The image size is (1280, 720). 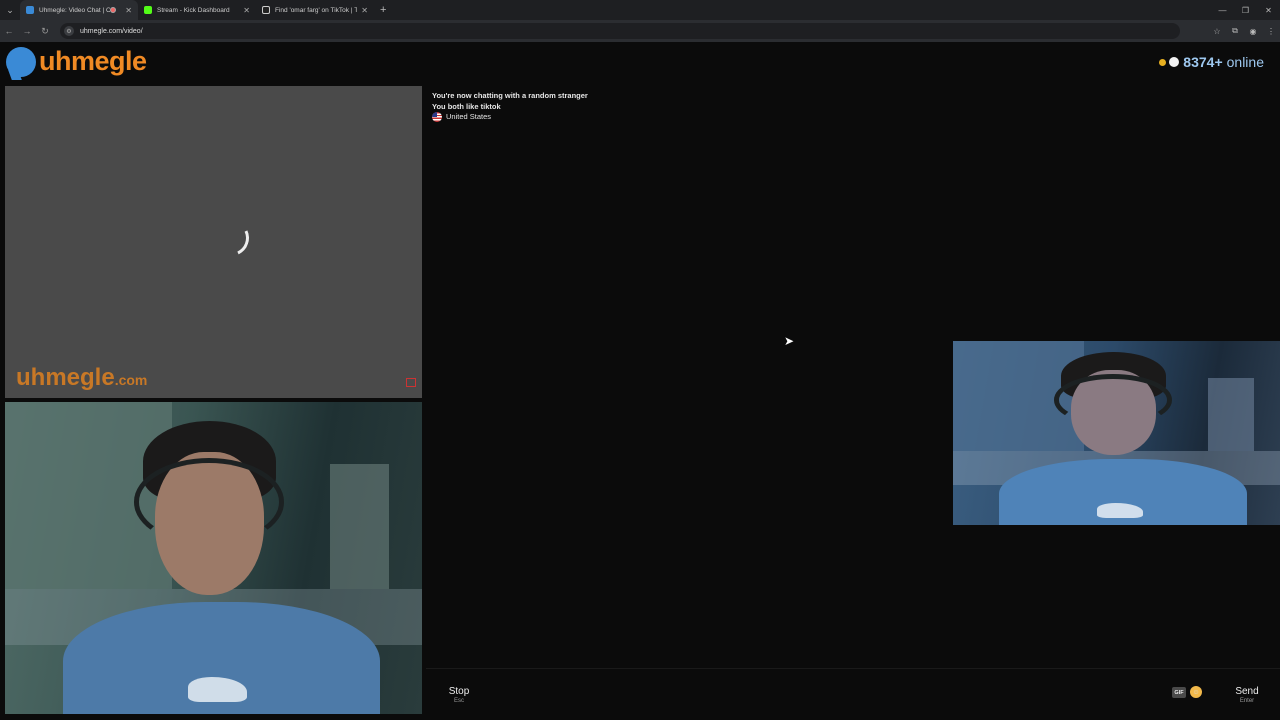 I want to click on watermark-suffix: .com, so click(x=131, y=380).